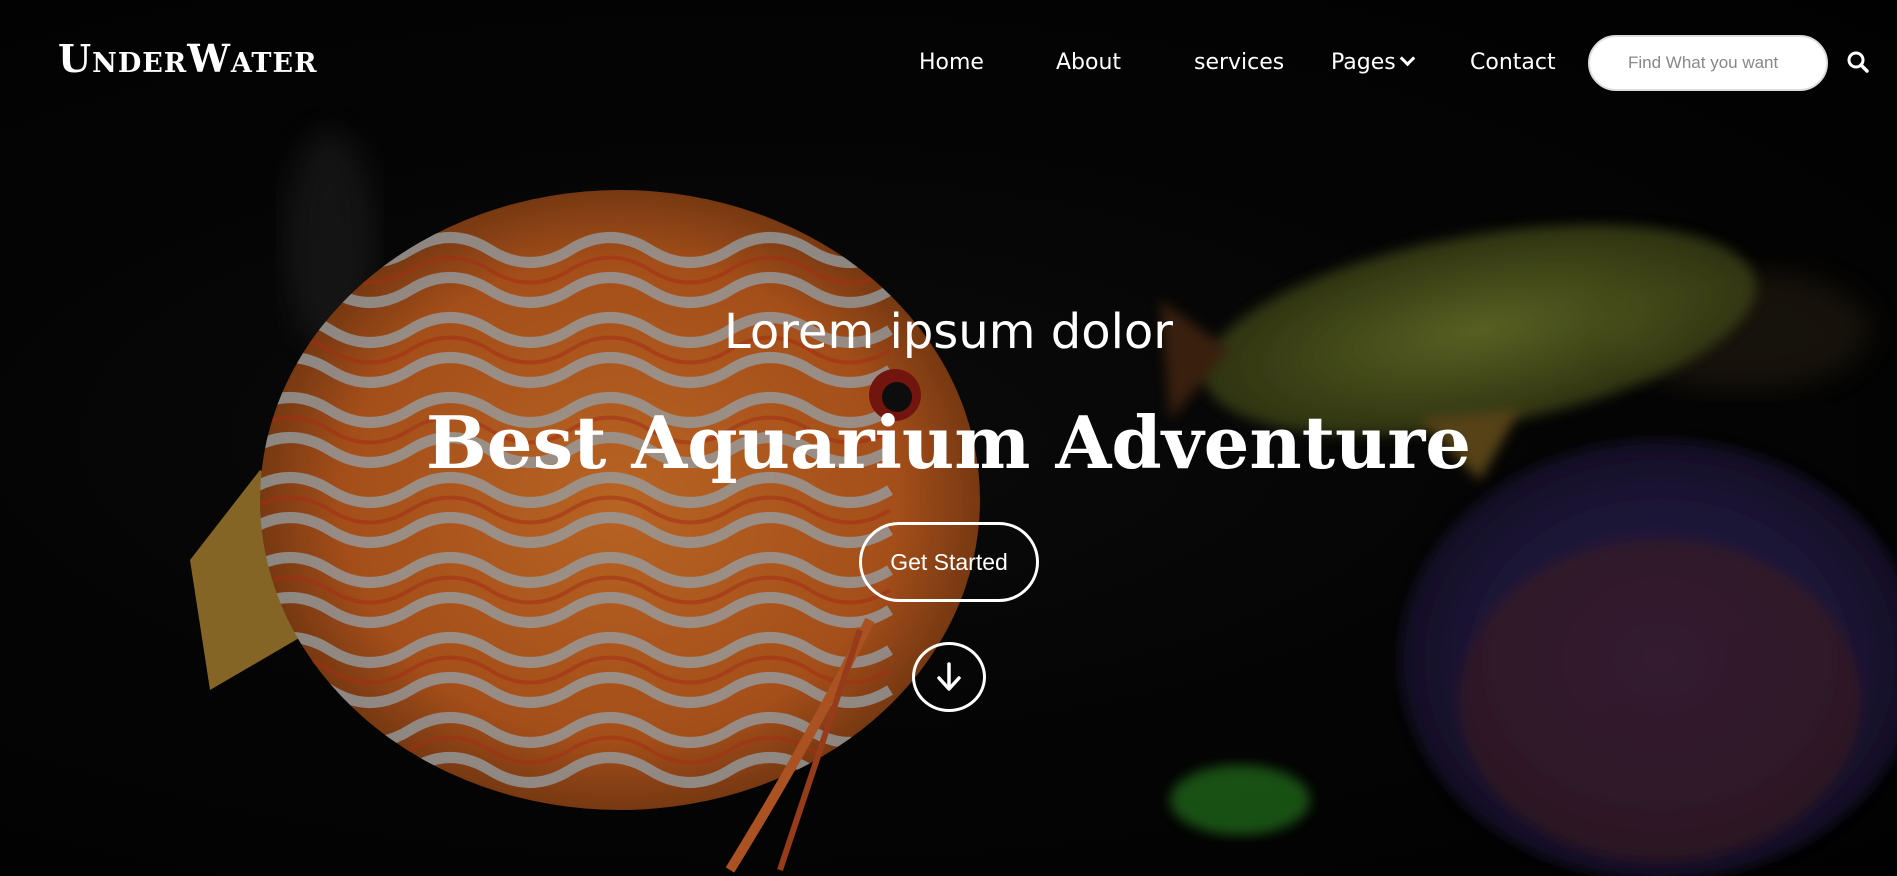  Describe the element at coordinates (1708, 63) in the screenshot. I see `search-input` at that location.